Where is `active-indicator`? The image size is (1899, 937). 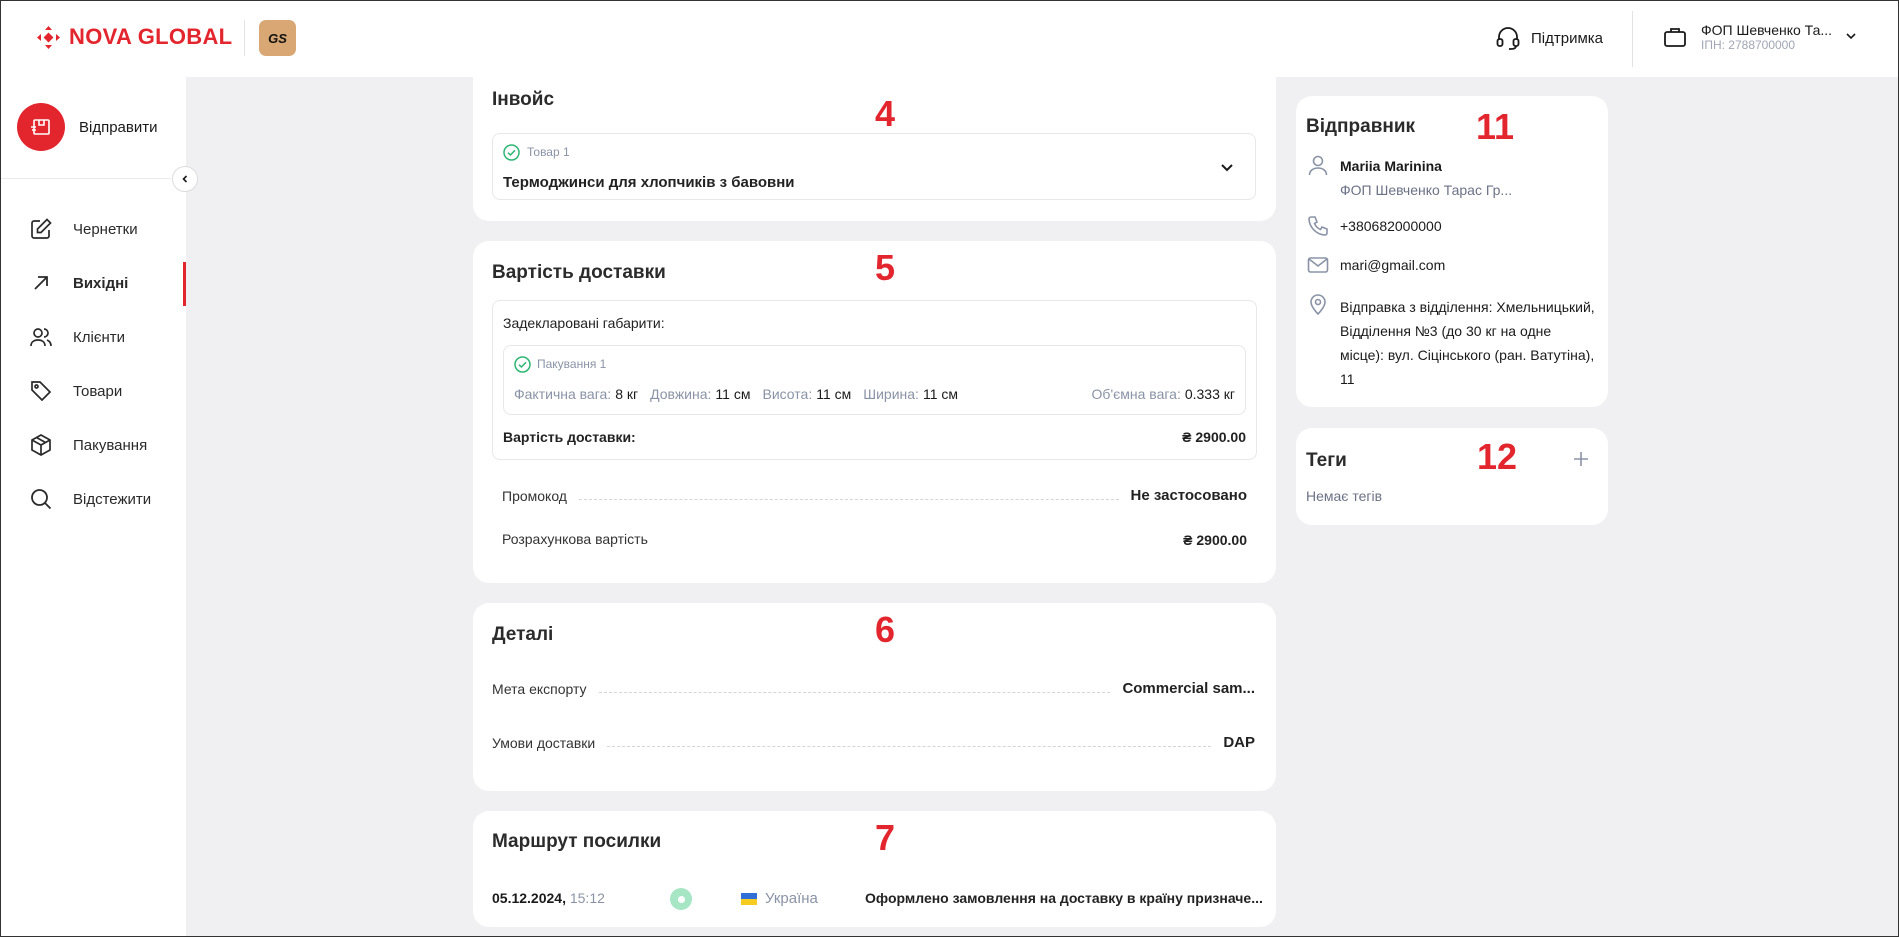 active-indicator is located at coordinates (184, 284).